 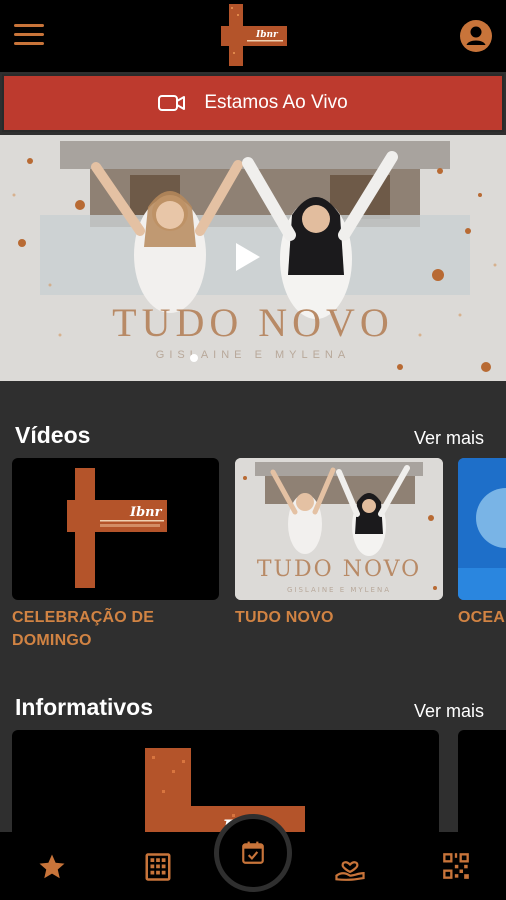 What do you see at coordinates (449, 438) in the screenshot?
I see `videos-see-more-link: Ver mais` at bounding box center [449, 438].